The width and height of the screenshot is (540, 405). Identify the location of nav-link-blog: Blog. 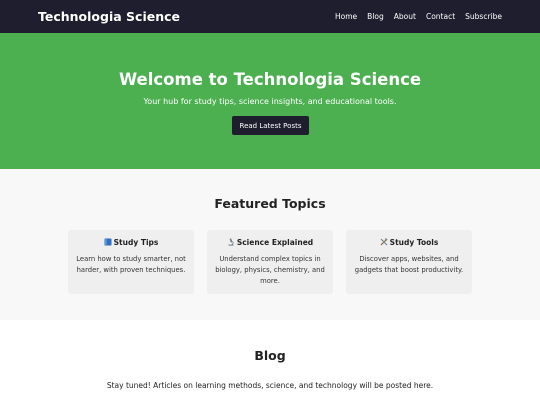
(375, 16).